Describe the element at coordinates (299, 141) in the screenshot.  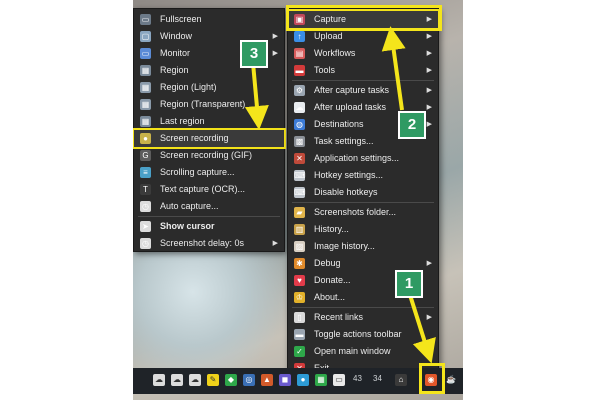
I see `settings-icon: ▩` at that location.